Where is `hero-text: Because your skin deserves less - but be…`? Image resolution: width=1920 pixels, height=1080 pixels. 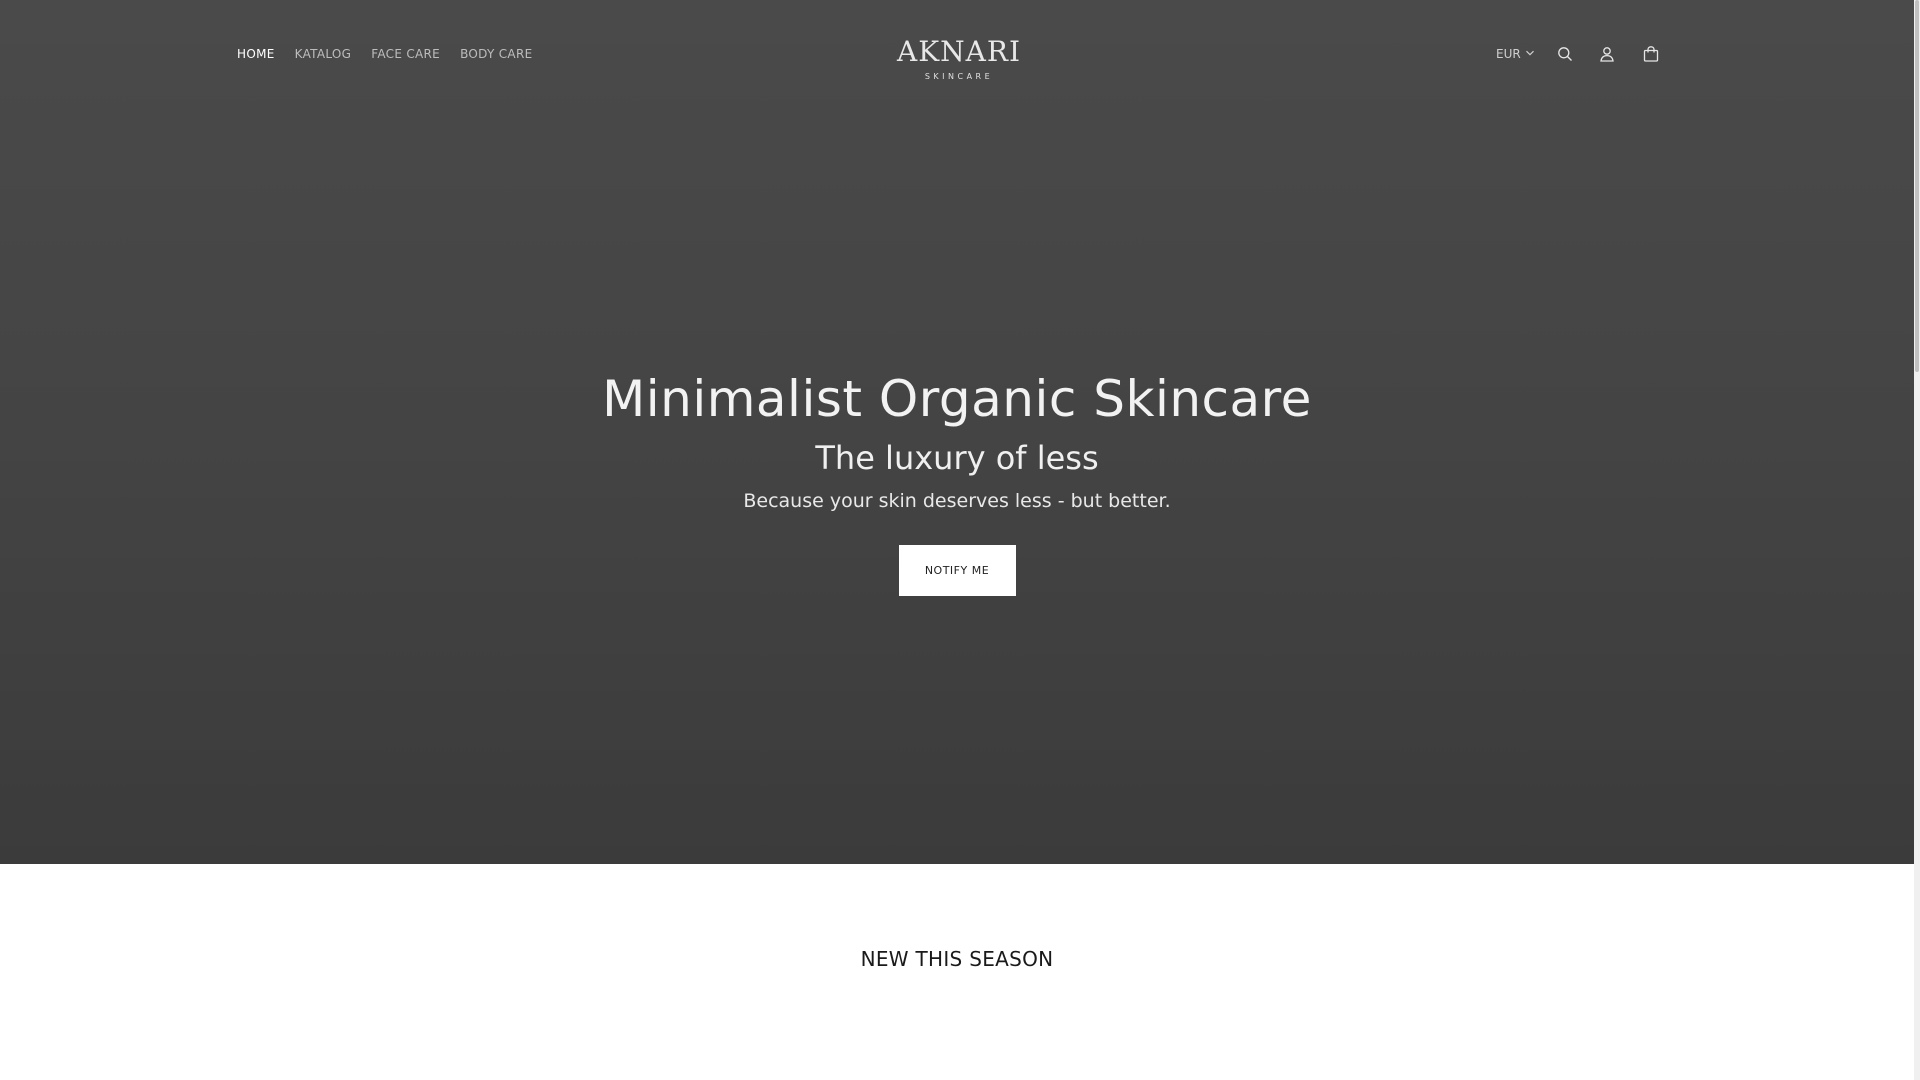 hero-text: Because your skin deserves less - but be… is located at coordinates (957, 501).